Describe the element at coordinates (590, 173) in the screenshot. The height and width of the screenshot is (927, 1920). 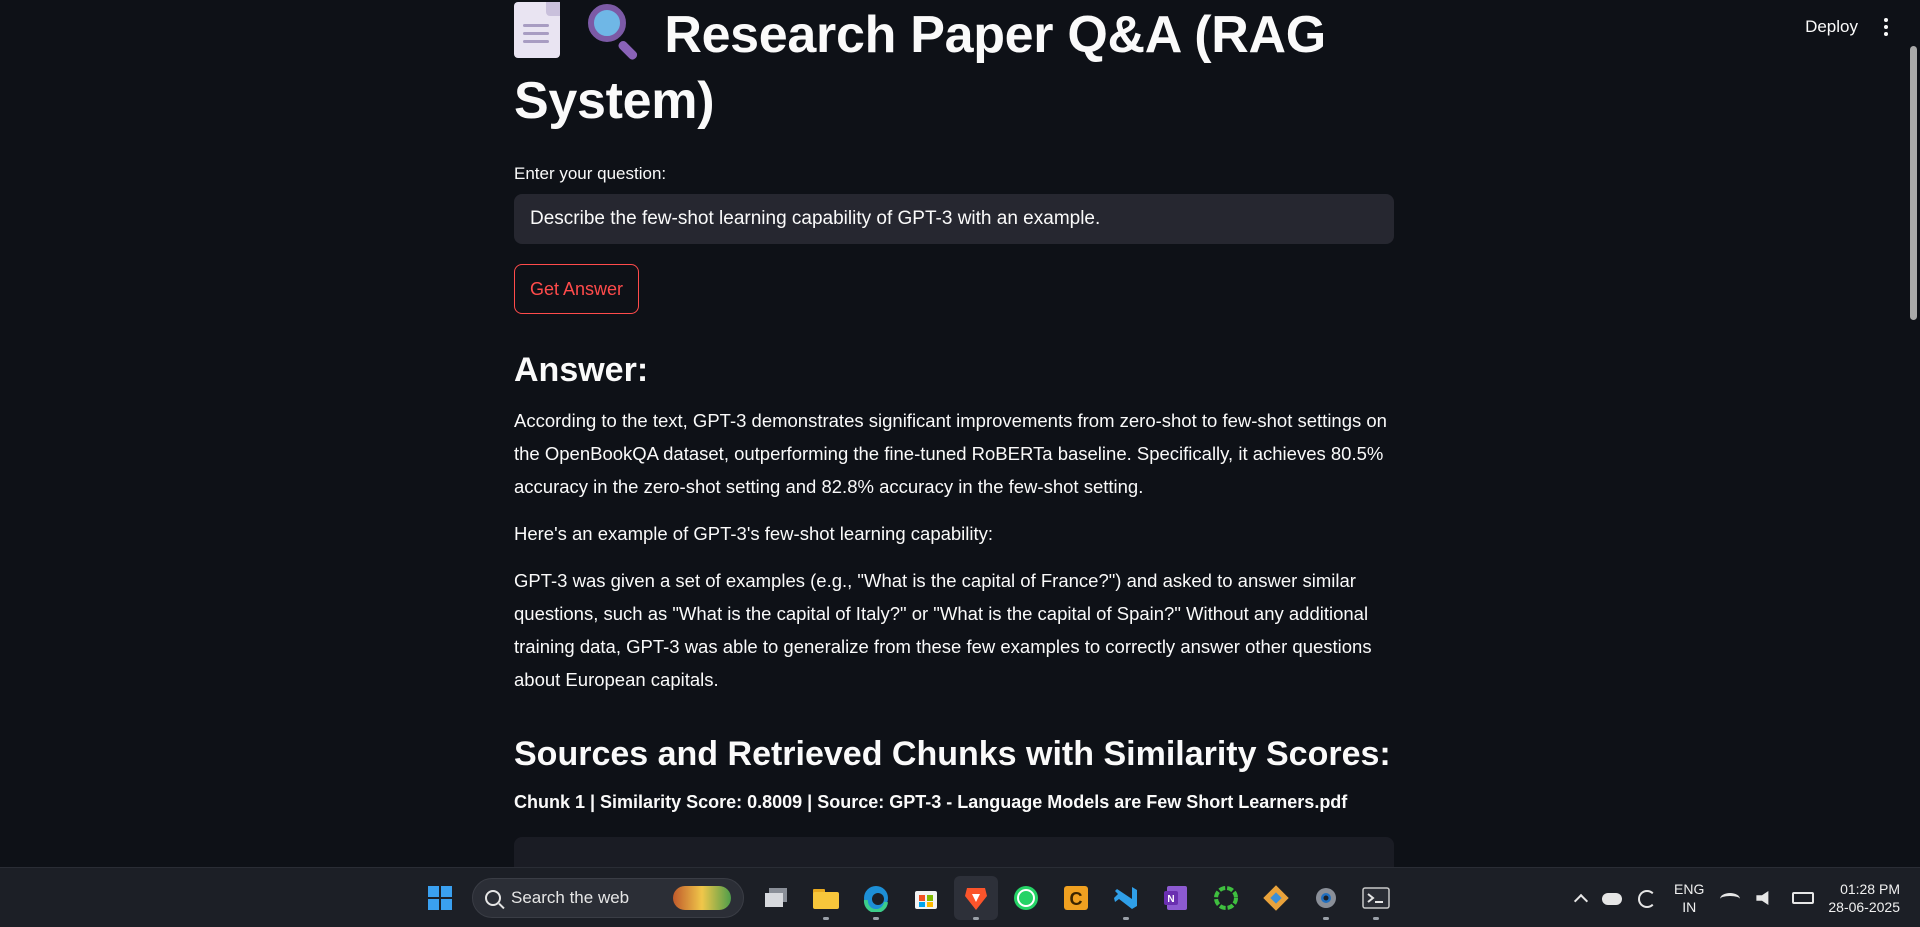
I see `question-label: Enter your question:` at that location.